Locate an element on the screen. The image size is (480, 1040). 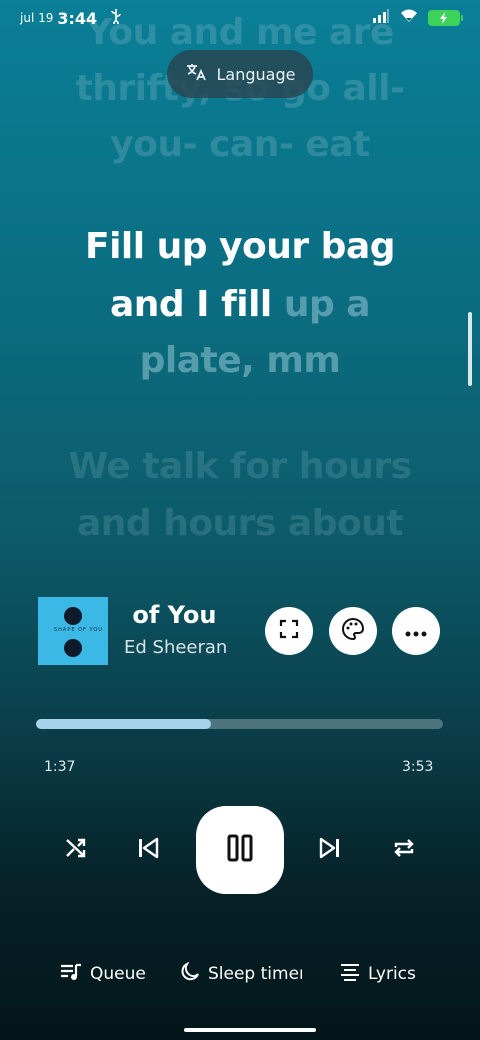
wifi-icon is located at coordinates (409, 18).